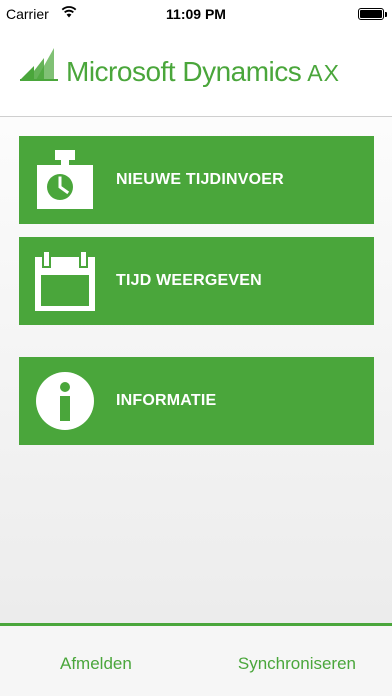 This screenshot has height=696, width=392. I want to click on status-bar: Carrier 11:09 PM, so click(196, 14).